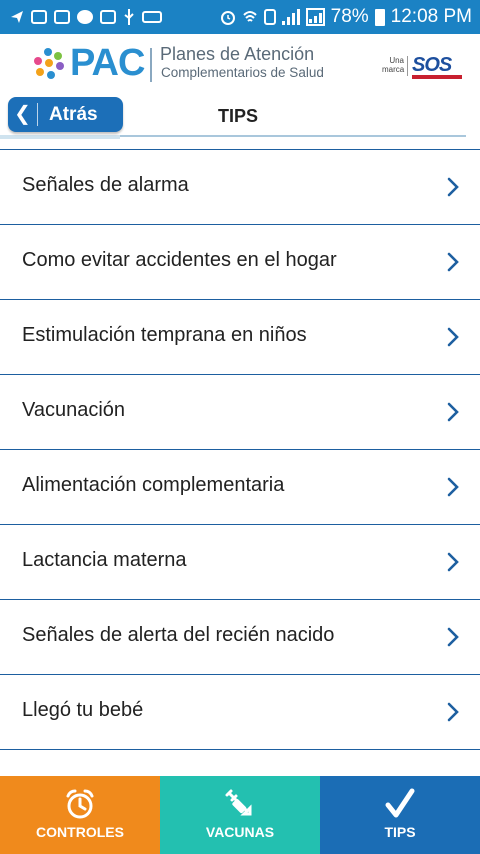 This screenshot has width=480, height=854. Describe the element at coordinates (240, 763) in the screenshot. I see `list-item-partial` at that location.